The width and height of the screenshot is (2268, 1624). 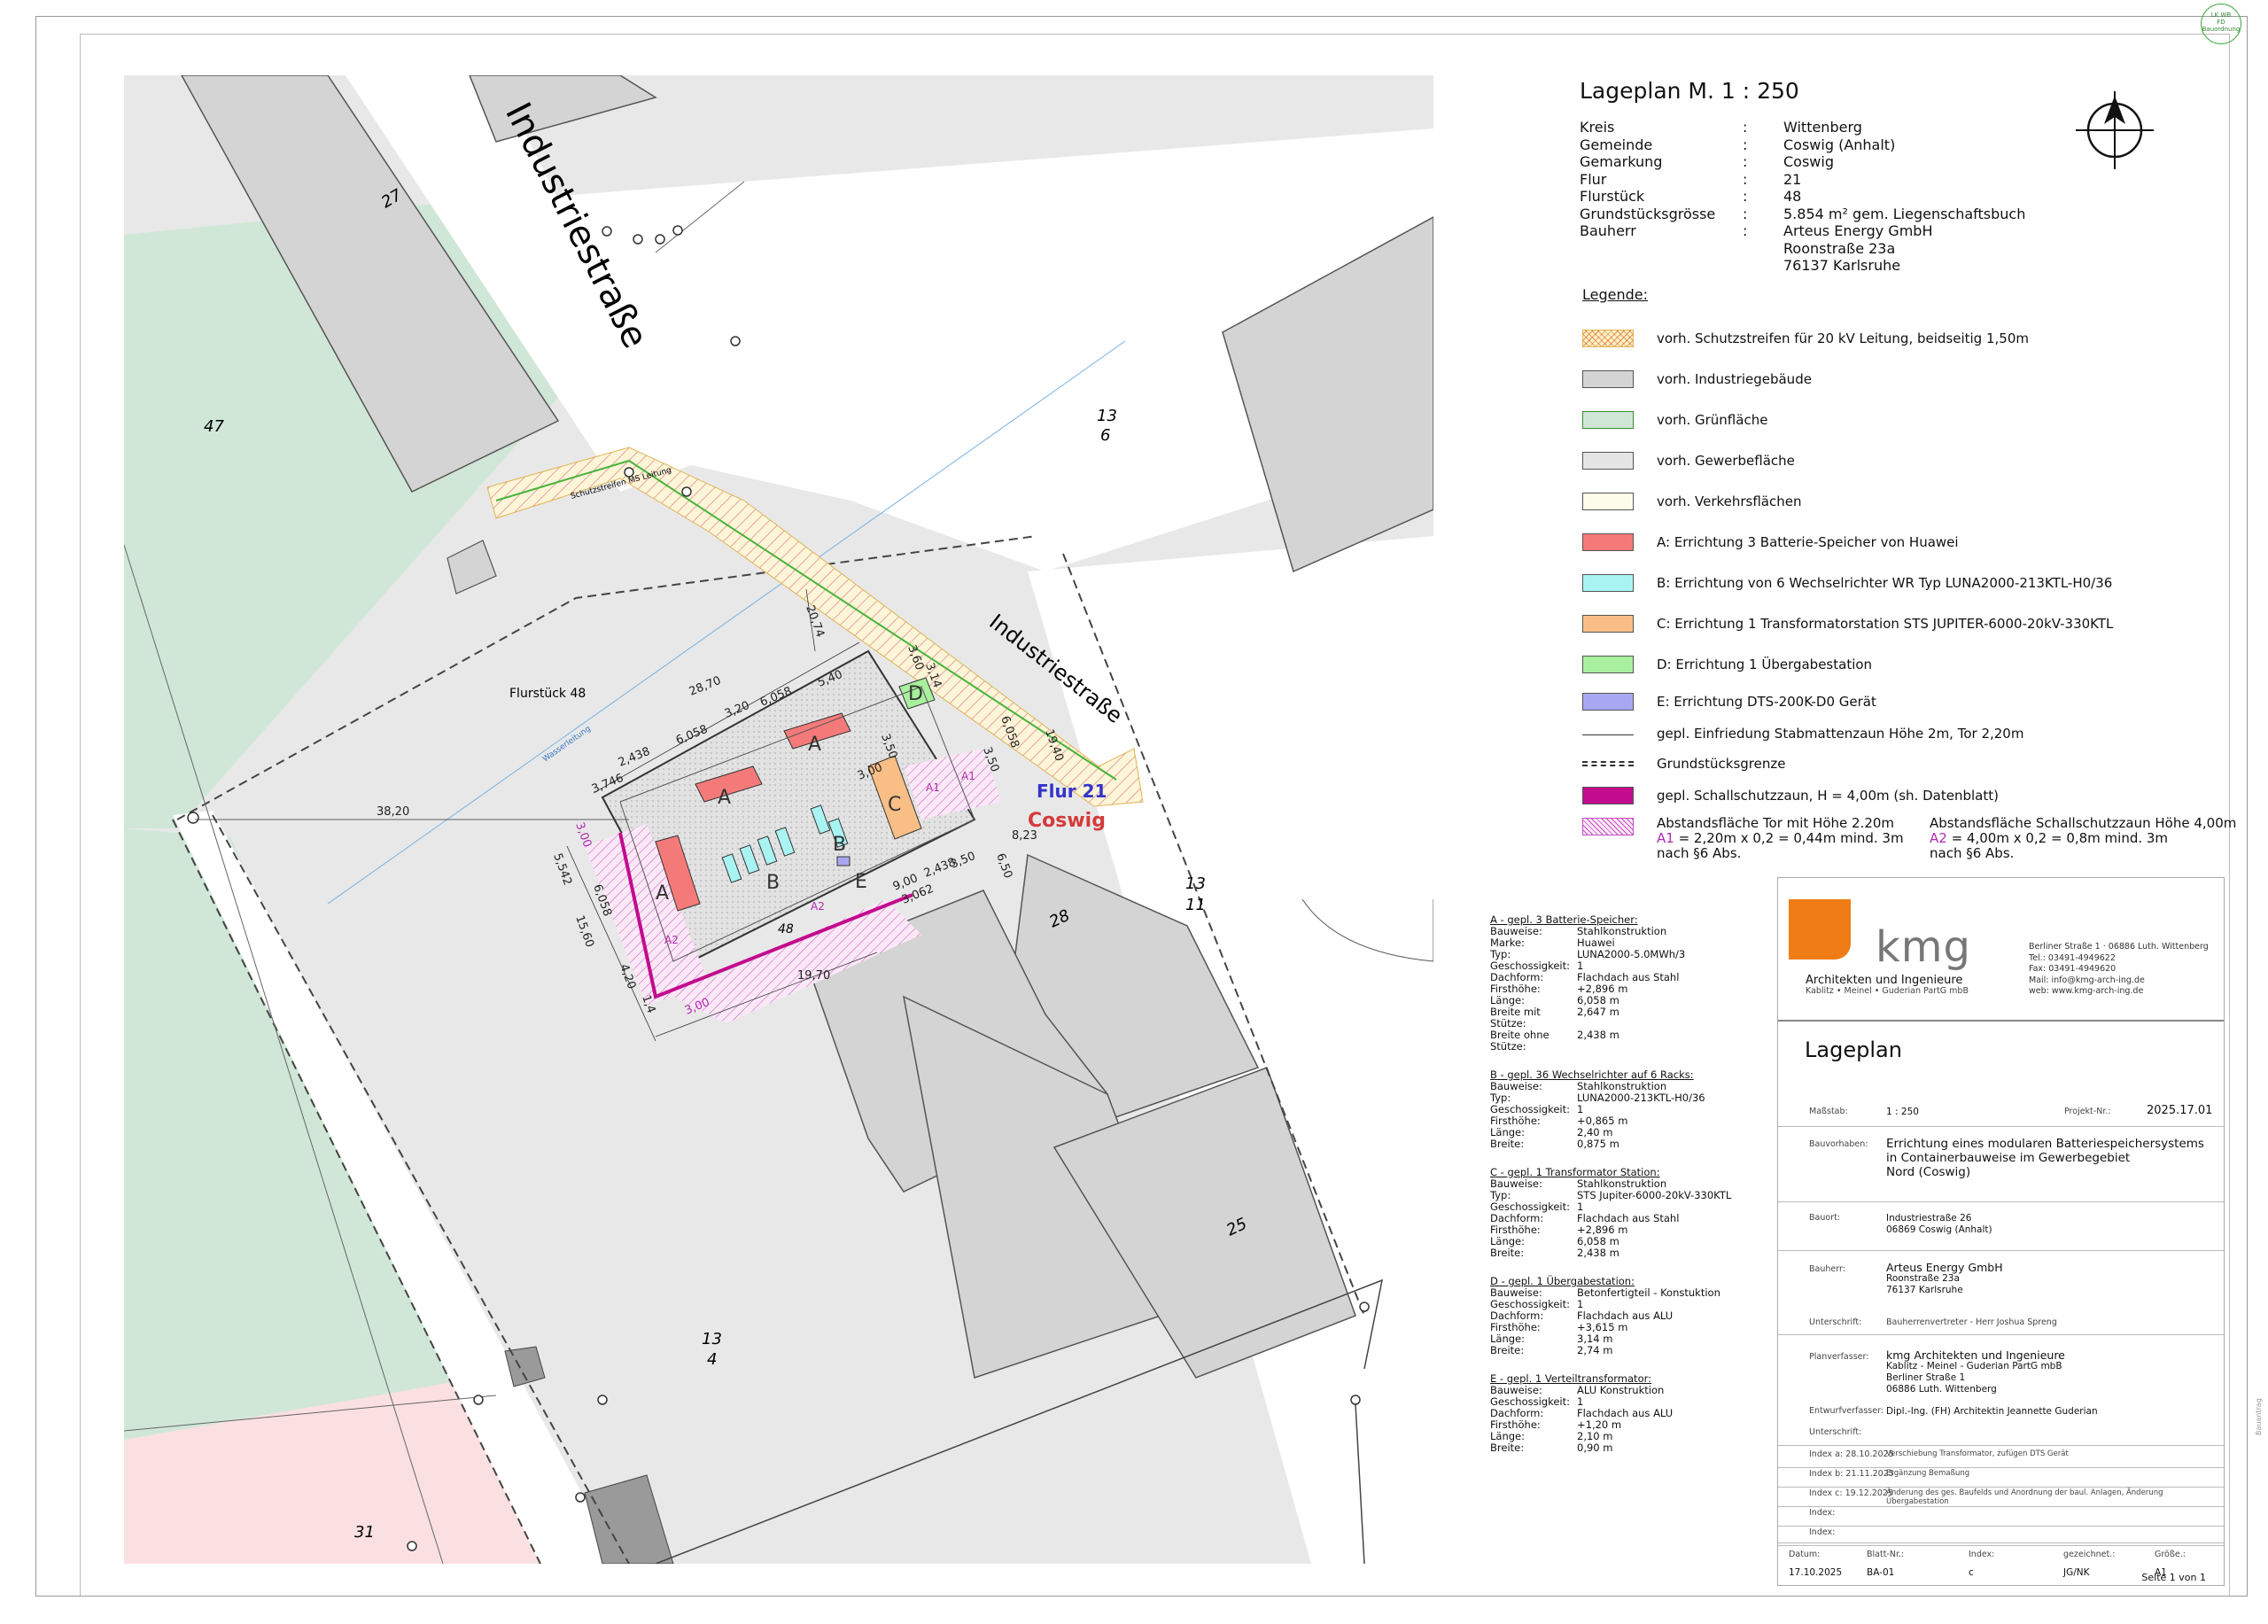 I want to click on spec-row: Breite: 0,90 m, so click(x=1610, y=1448).